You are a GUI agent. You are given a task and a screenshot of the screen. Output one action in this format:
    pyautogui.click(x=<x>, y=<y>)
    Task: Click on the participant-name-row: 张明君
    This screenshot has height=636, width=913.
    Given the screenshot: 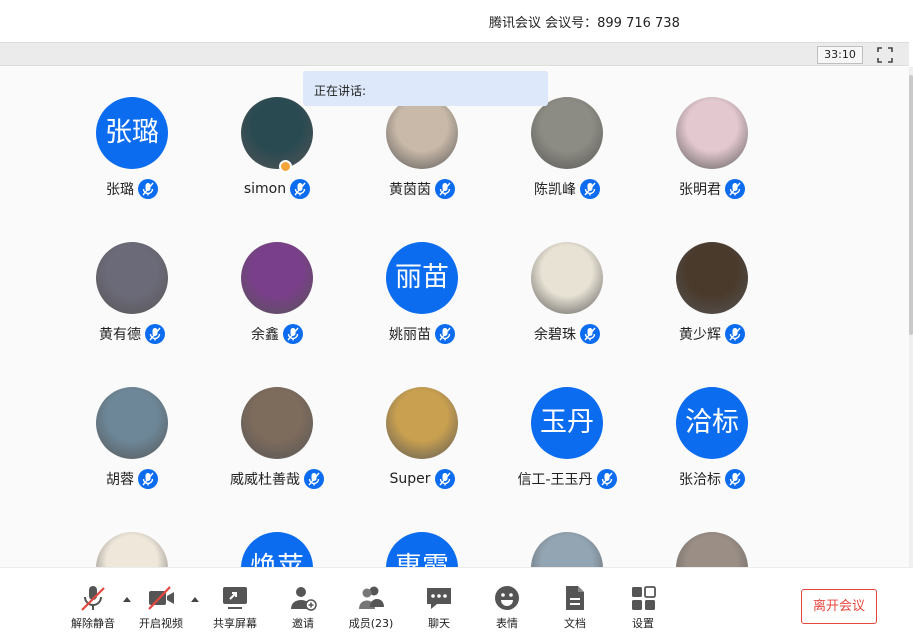 What is the action you would take?
    pyautogui.click(x=712, y=189)
    